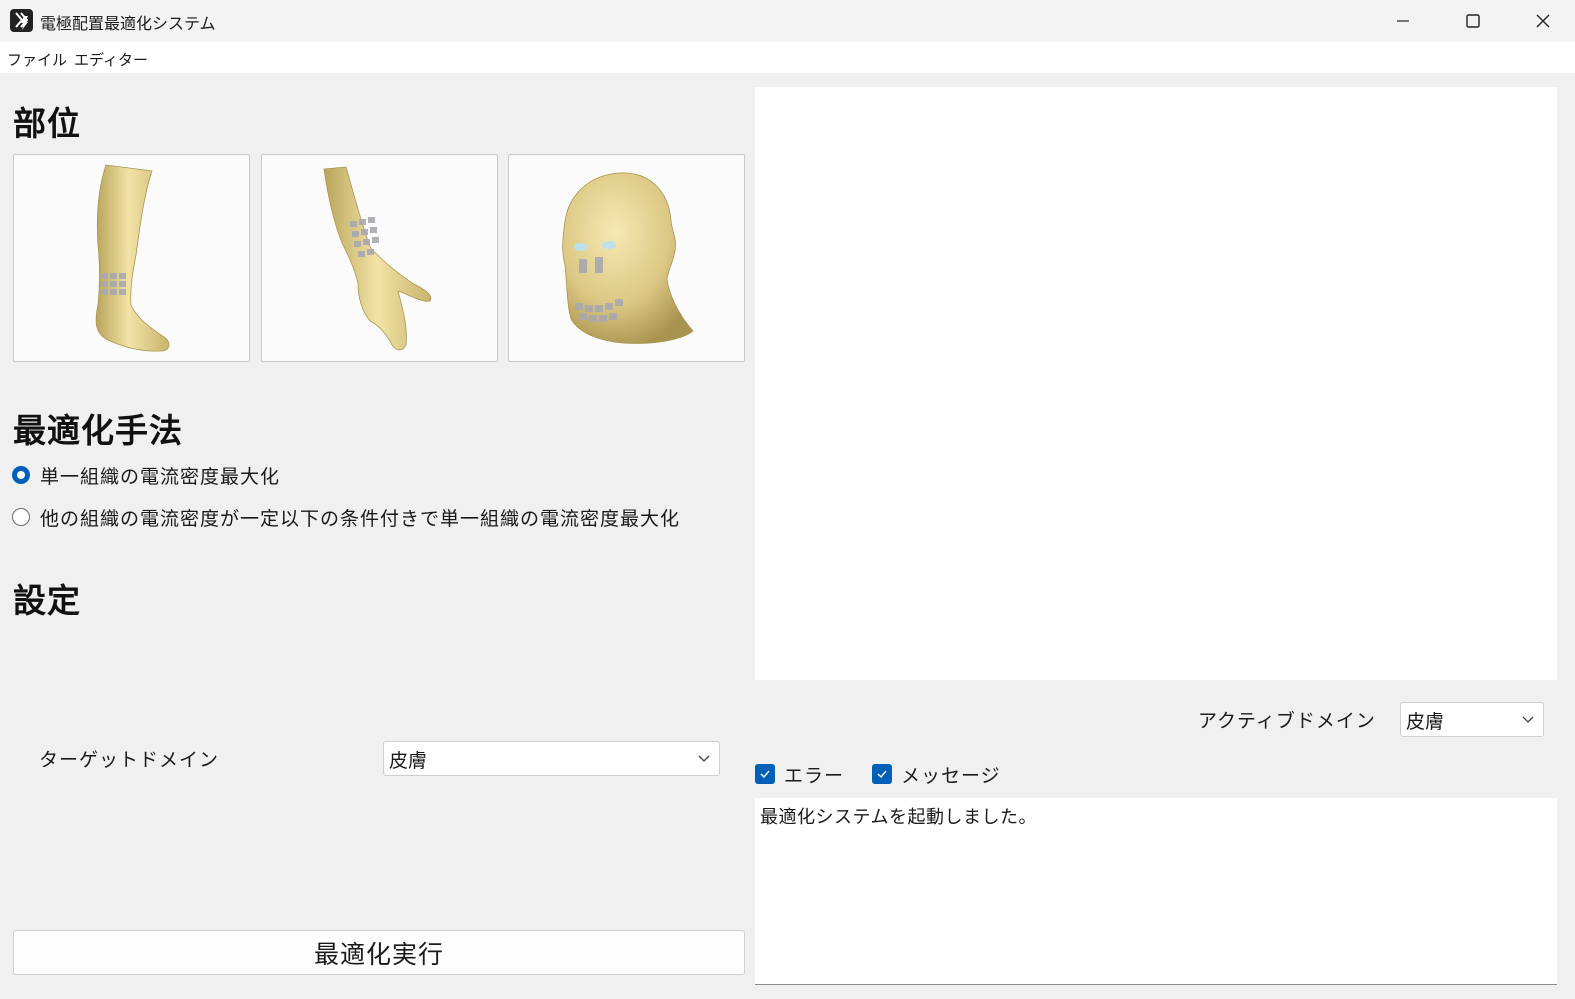 Image resolution: width=1575 pixels, height=999 pixels. What do you see at coordinates (787, 57) in the screenshot?
I see `menu-bar: ファイル エディター` at bounding box center [787, 57].